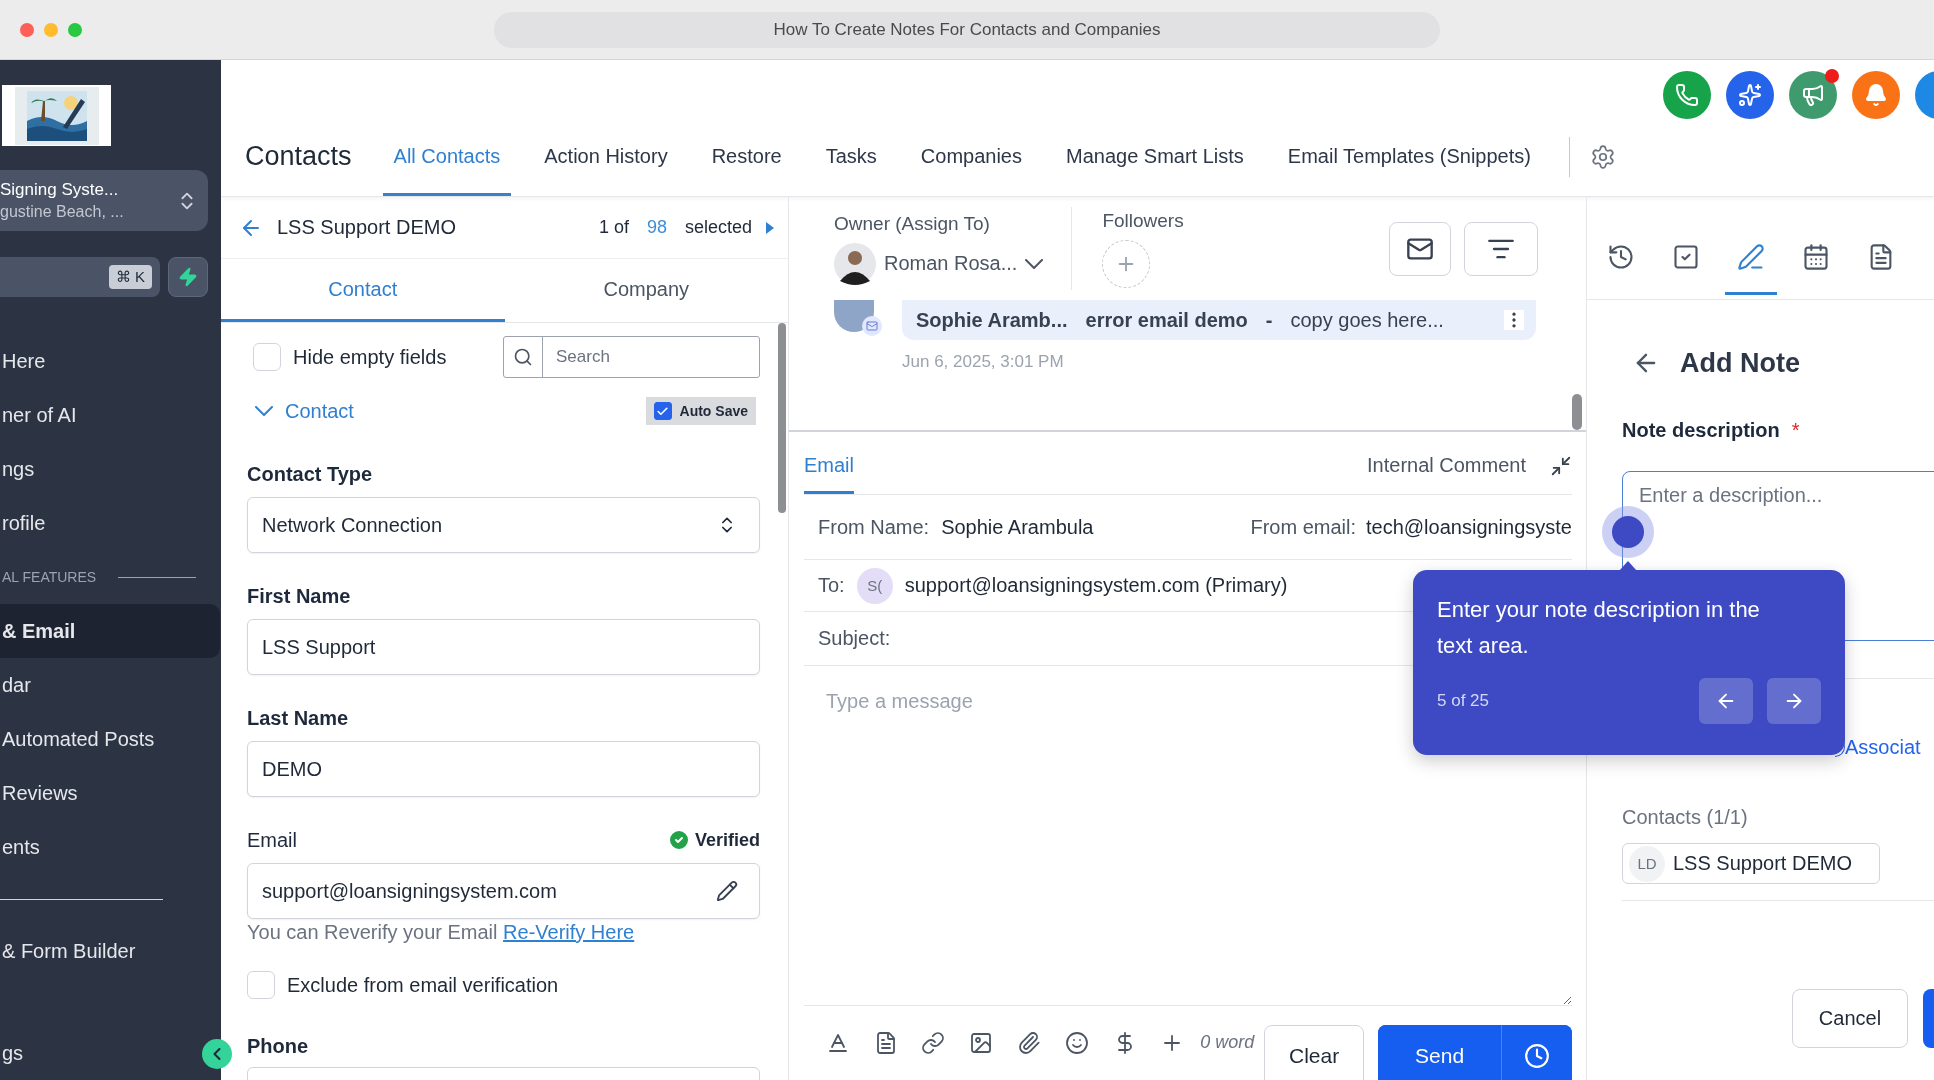  I want to click on text-field: LSS Support, so click(503, 647).